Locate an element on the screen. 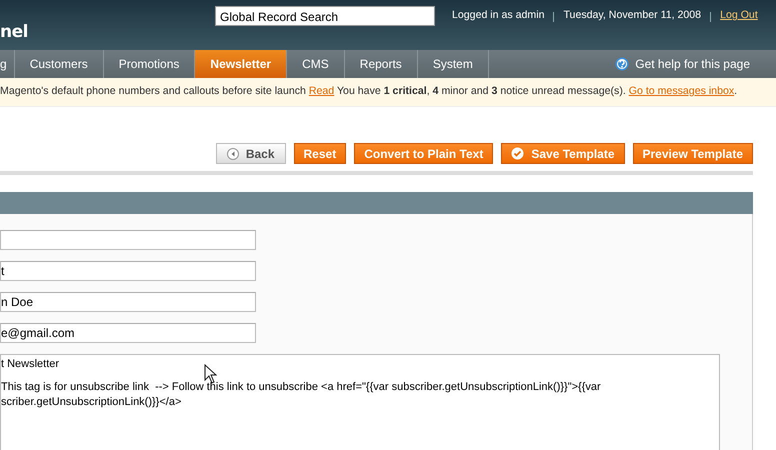 The height and width of the screenshot is (450, 776). input-field: t is located at coordinates (128, 271).